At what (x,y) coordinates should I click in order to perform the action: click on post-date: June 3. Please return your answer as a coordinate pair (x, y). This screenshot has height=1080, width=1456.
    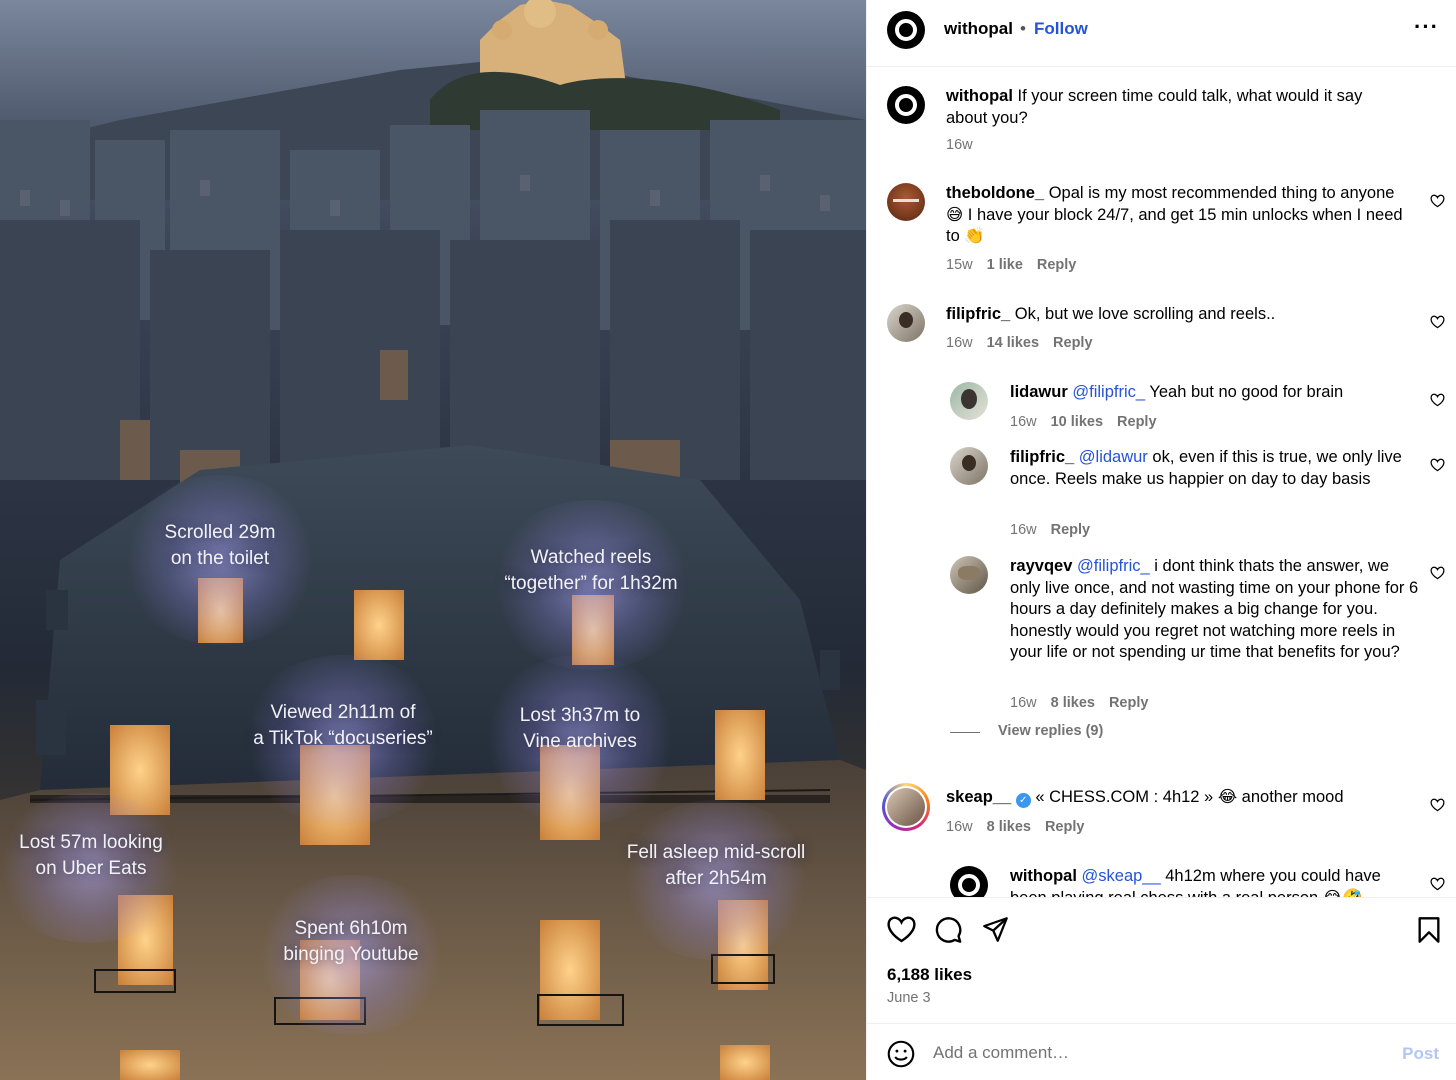
    Looking at the image, I should click on (909, 998).